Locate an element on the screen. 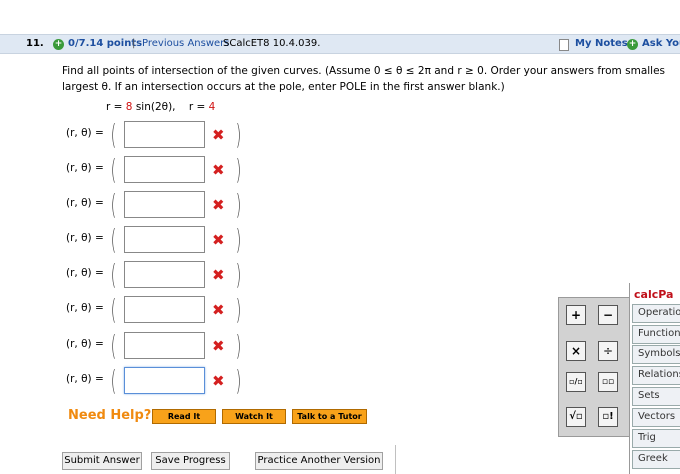 The width and height of the screenshot is (680, 474). minus-key: − is located at coordinates (608, 315).